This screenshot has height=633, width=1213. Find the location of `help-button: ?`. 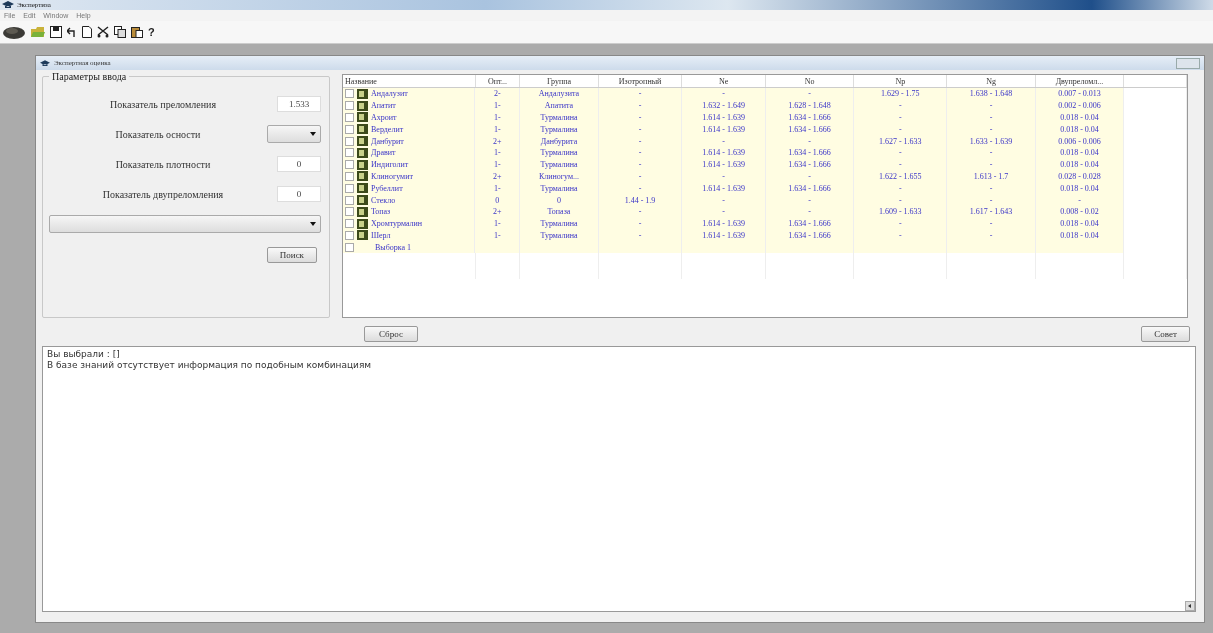

help-button: ? is located at coordinates (151, 32).